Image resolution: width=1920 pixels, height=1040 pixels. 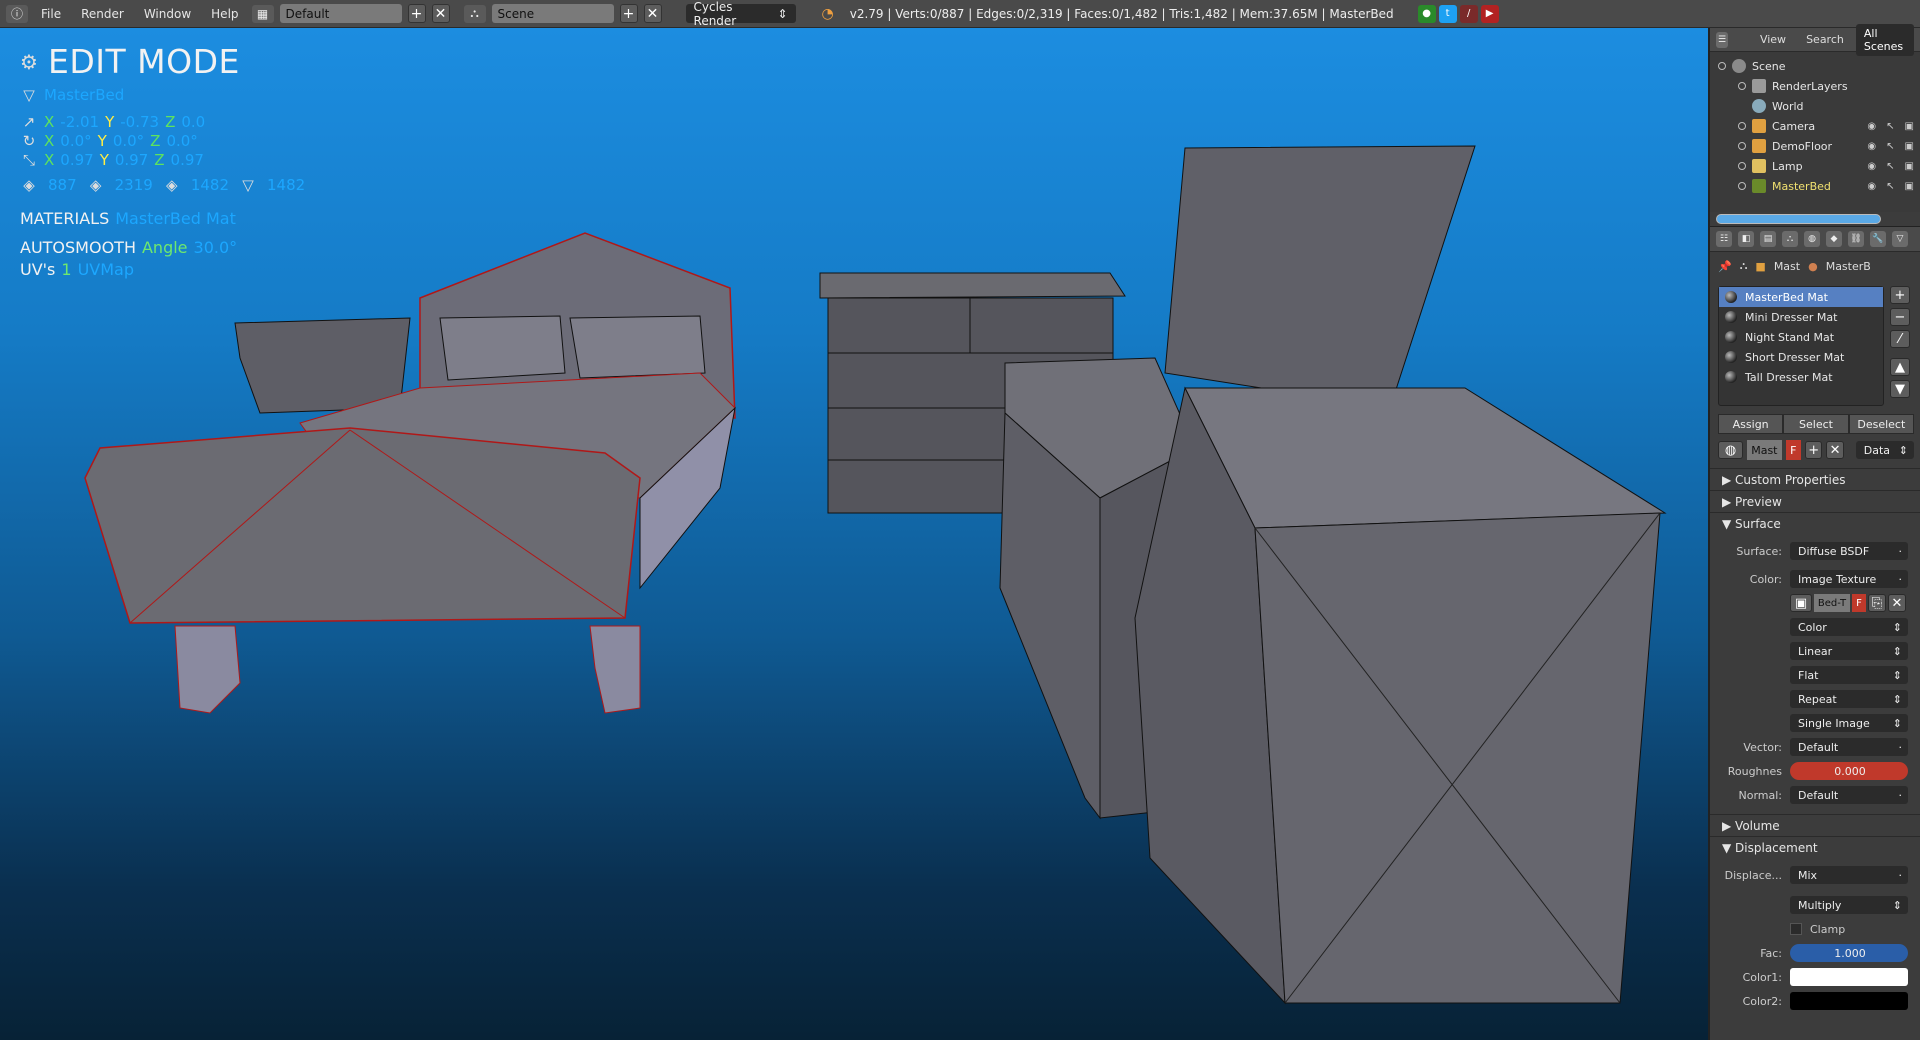 I want to click on material-slot: Mini Dresser Mat, so click(x=1801, y=317).